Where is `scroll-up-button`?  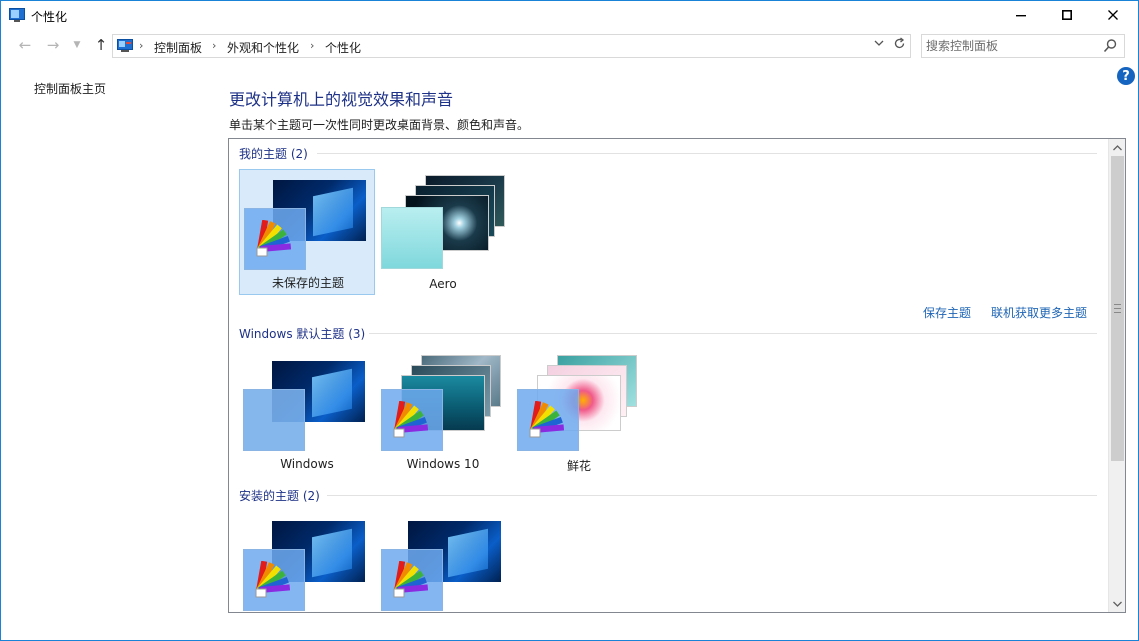
scroll-up-button is located at coordinates (1117, 147).